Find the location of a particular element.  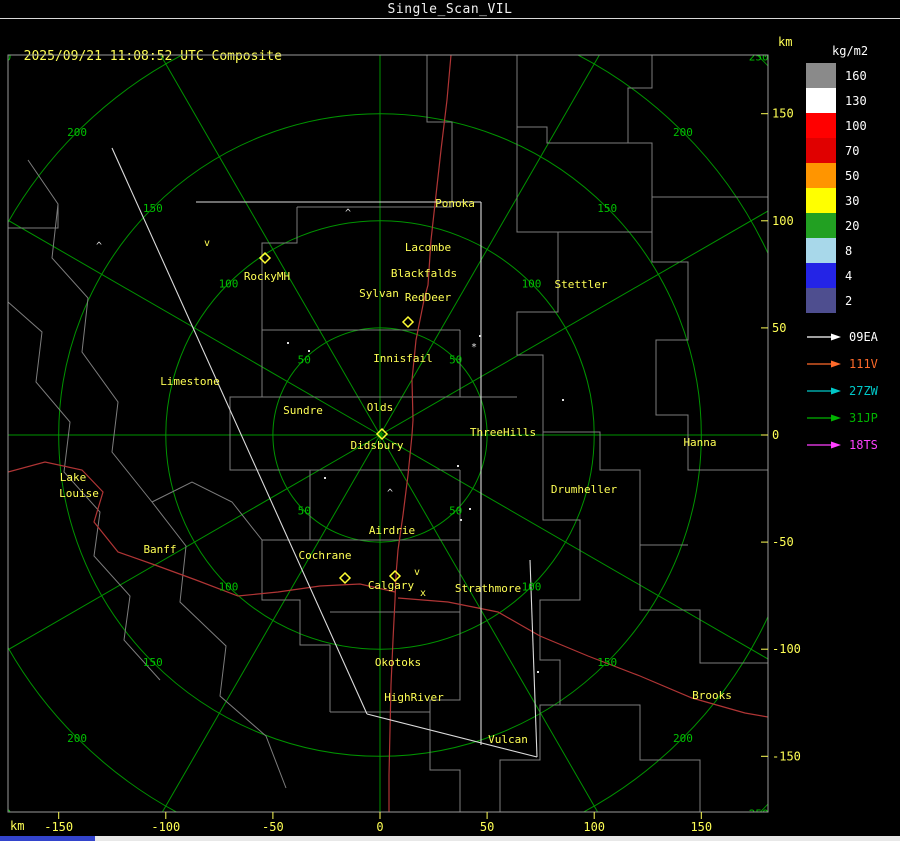

x-axis-tick-label: 50 is located at coordinates (487, 827).